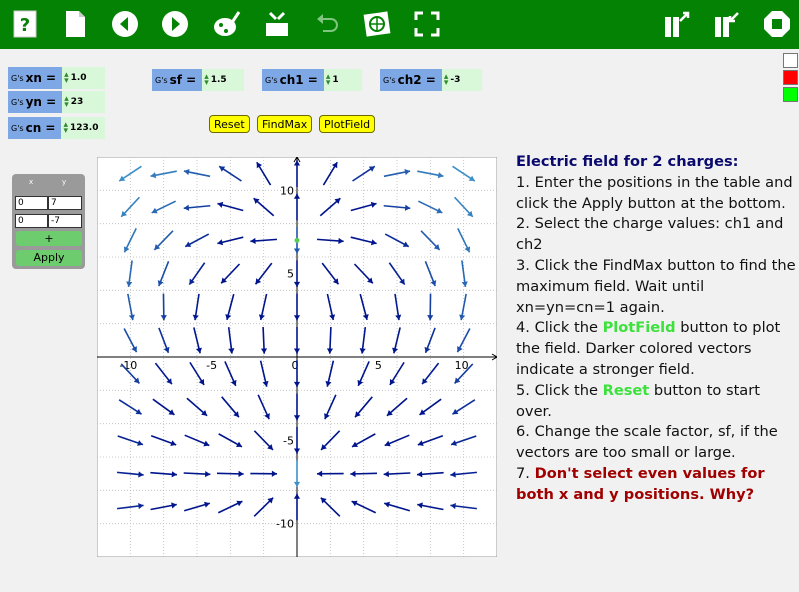  I want to click on slider-cn: G's cn = ▴ ▾ 123.0, so click(56, 128).